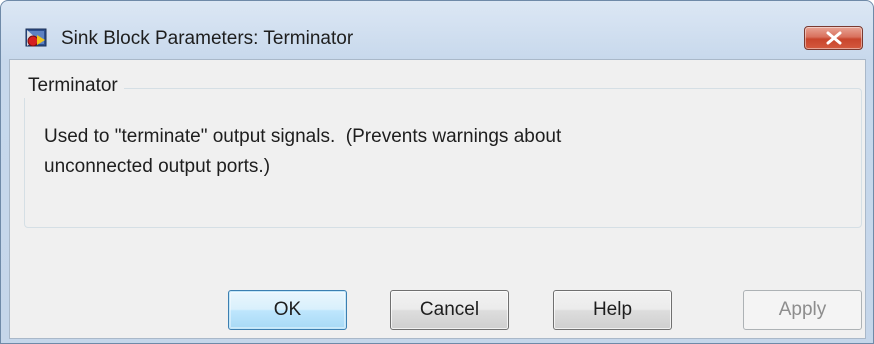  What do you see at coordinates (74, 86) in the screenshot?
I see `groupbox-legend: Terminator` at bounding box center [74, 86].